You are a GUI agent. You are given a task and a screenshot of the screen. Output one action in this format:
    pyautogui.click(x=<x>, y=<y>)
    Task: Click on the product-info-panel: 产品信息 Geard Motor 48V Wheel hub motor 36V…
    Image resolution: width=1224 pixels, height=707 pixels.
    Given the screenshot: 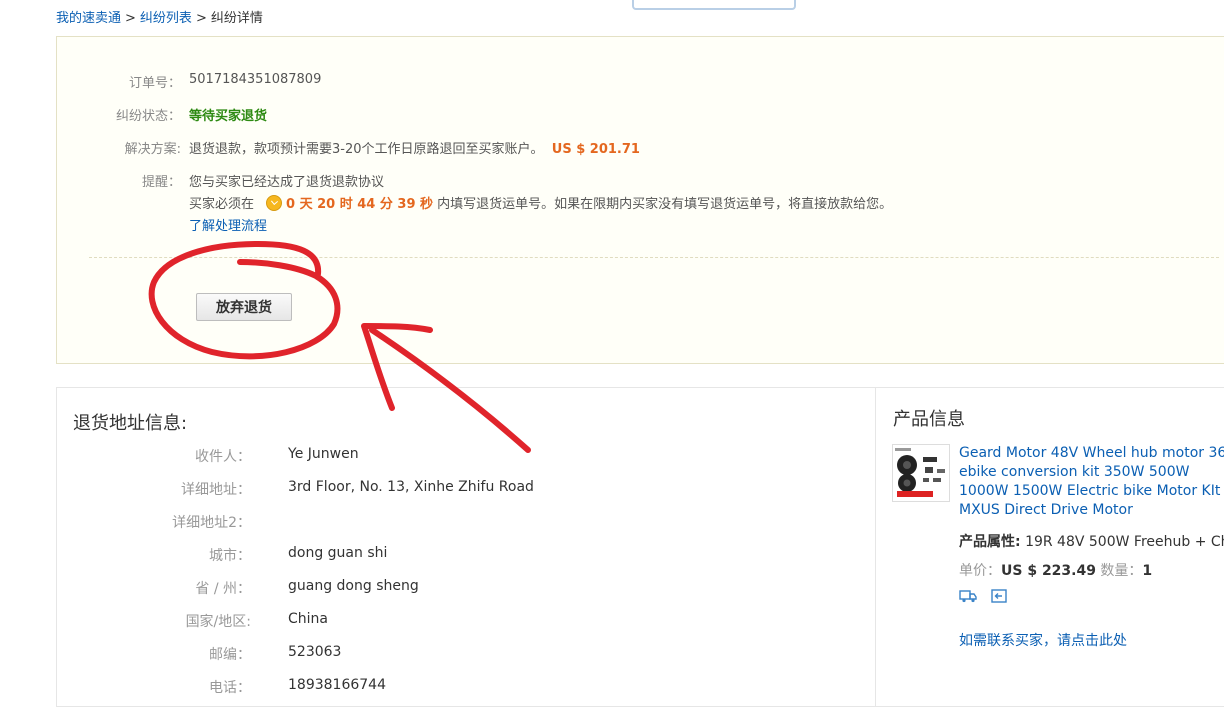 What is the action you would take?
    pyautogui.click(x=1050, y=547)
    